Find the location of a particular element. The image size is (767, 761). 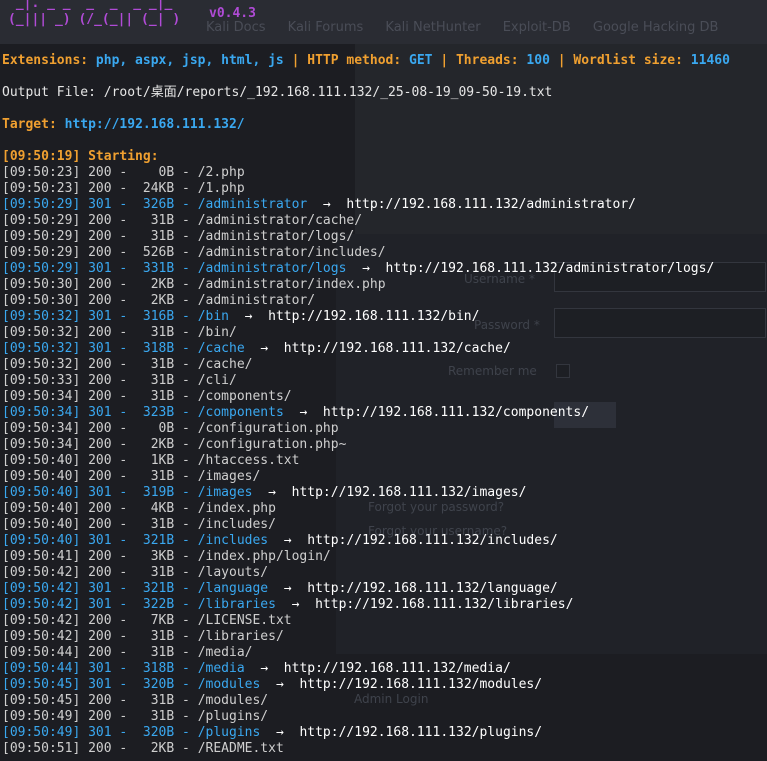

result-path: /index.php is located at coordinates (236, 508).